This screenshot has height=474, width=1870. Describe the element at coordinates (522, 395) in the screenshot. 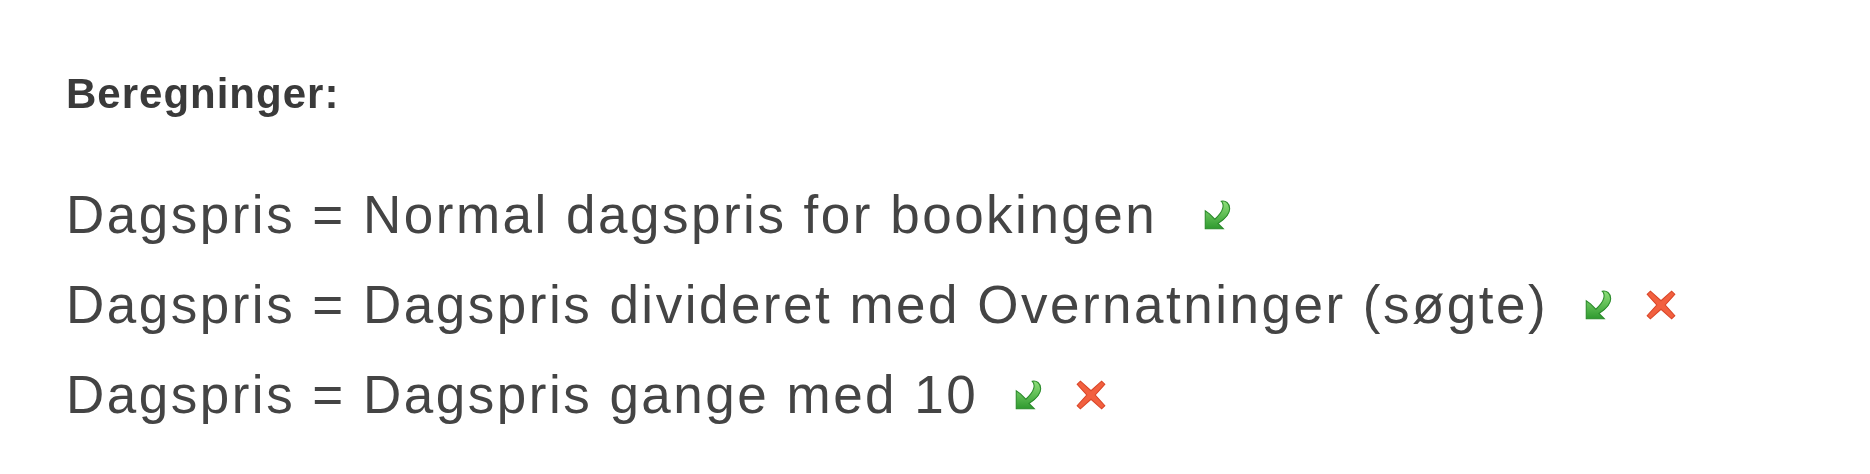

I see `calculation-text: Dagspris = Dagspris gange med 10` at that location.